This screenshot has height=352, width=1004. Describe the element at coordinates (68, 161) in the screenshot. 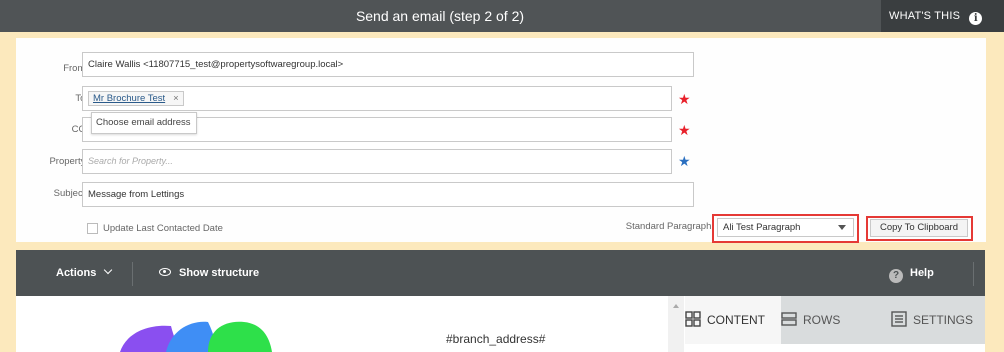

I see `property-label: Property:` at that location.